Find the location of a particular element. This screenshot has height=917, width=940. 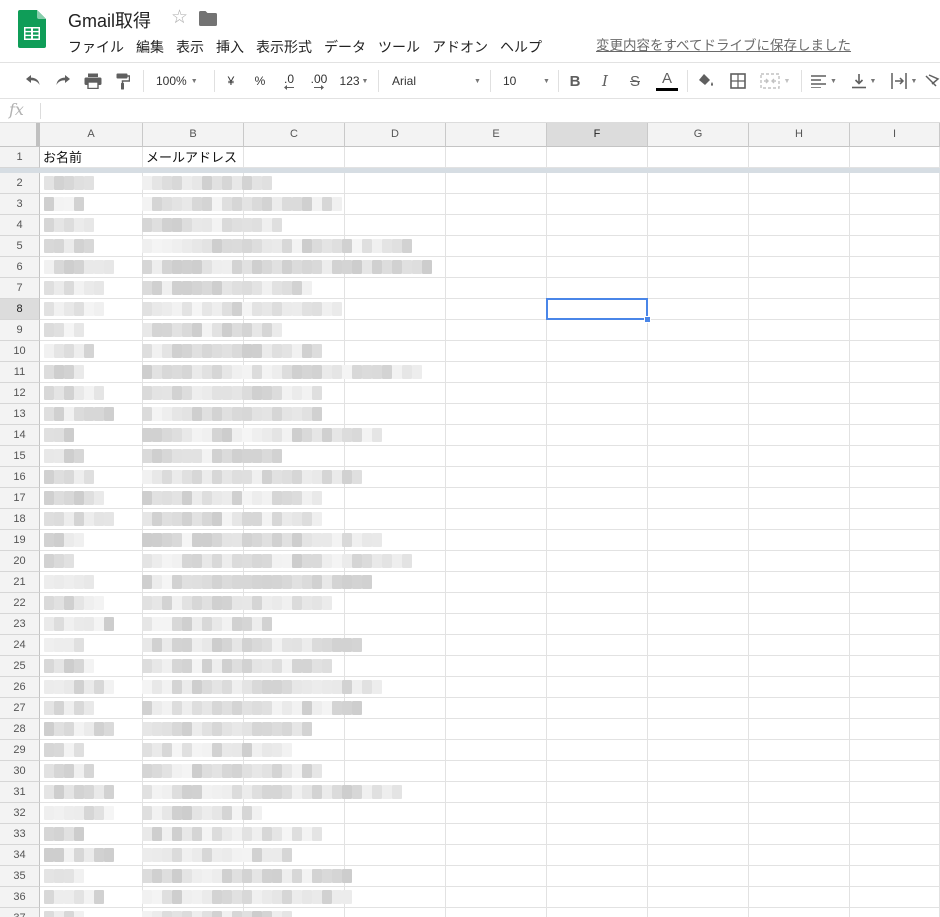

row-header: 17 is located at coordinates (20, 498).